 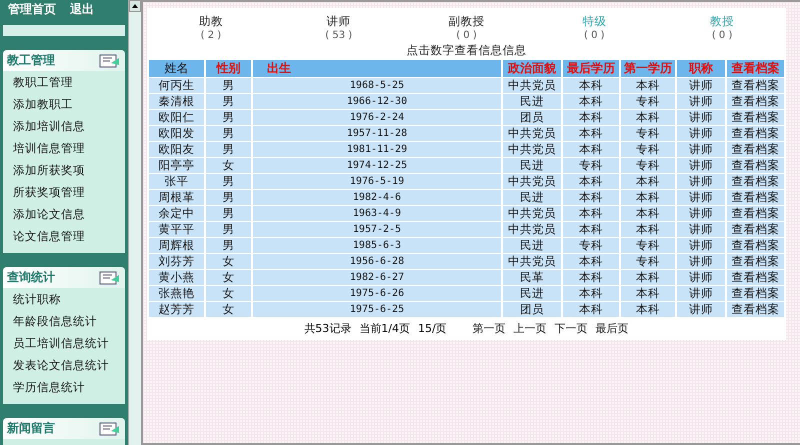 What do you see at coordinates (722, 21) in the screenshot?
I see `stat-label: 教授` at bounding box center [722, 21].